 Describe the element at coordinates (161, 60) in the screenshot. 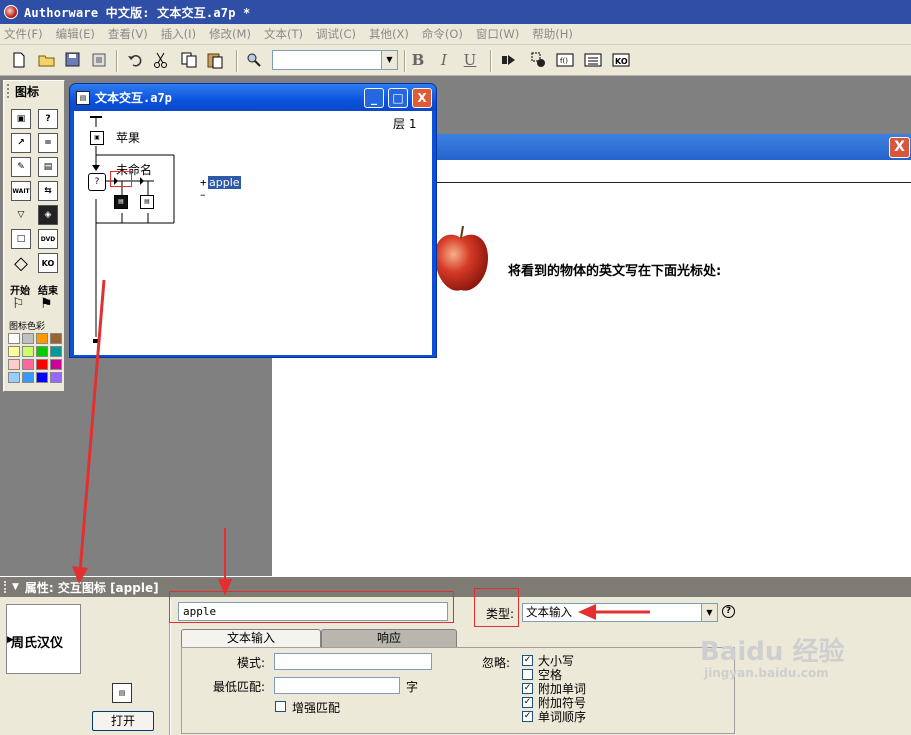

I see `cut-icon` at that location.